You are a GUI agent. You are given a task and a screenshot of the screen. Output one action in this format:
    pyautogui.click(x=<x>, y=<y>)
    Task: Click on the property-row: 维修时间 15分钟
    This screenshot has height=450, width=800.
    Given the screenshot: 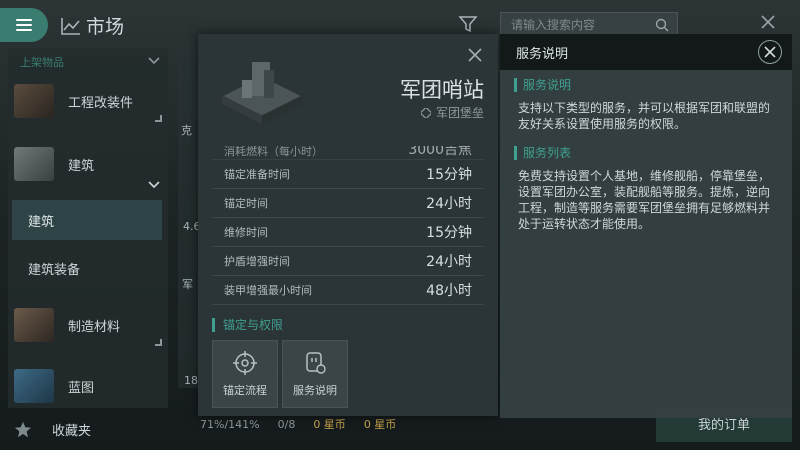 What is the action you would take?
    pyautogui.click(x=348, y=232)
    